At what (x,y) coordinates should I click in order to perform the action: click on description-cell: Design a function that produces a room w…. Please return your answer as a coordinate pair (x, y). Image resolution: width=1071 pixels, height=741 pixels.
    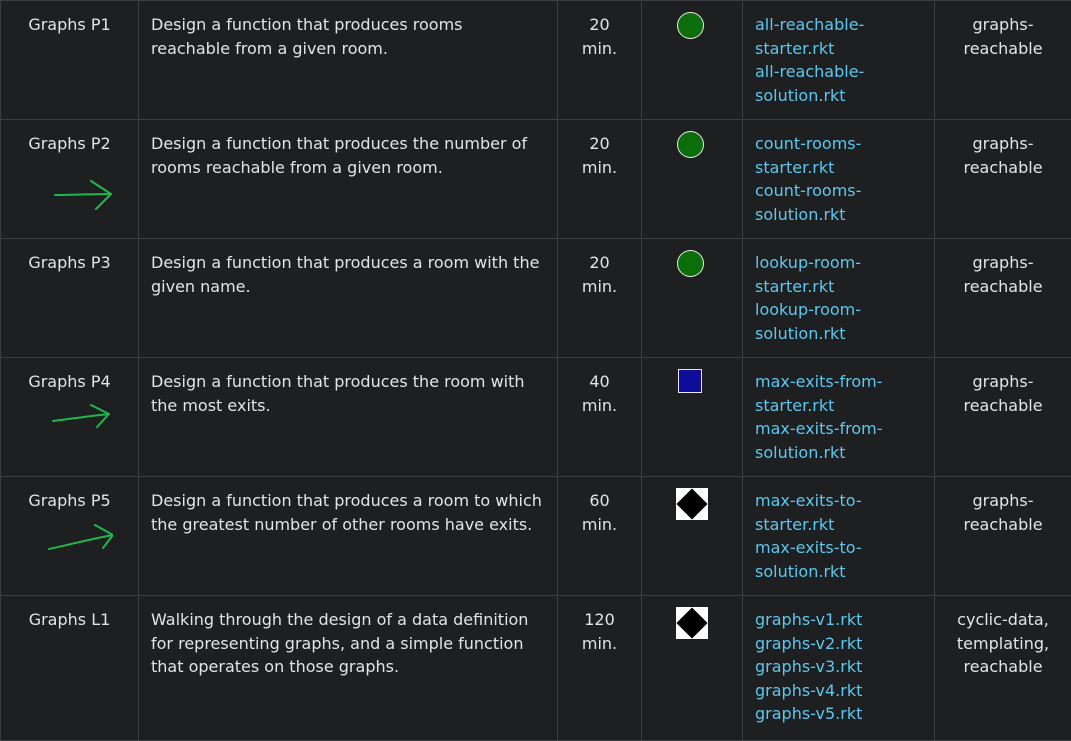
    Looking at the image, I should click on (348, 298).